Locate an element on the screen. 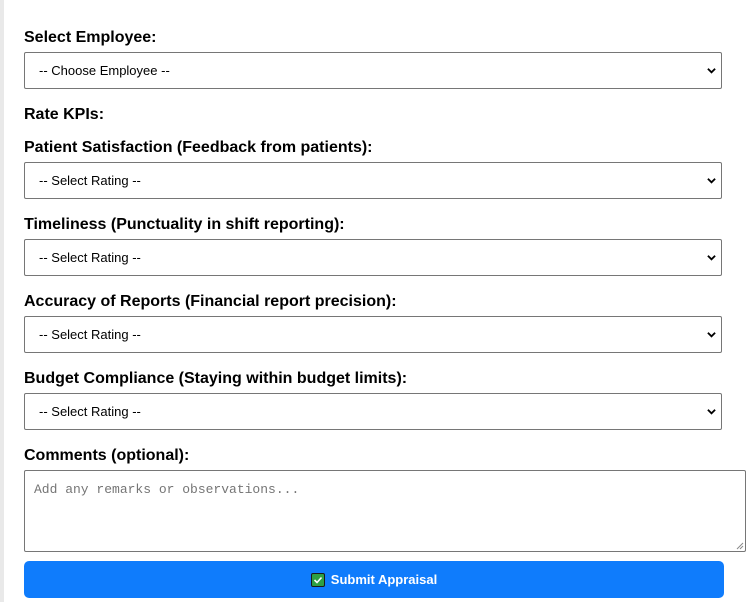 This screenshot has width=746, height=602. submit-appraisal-button: Submit Appraisal is located at coordinates (374, 579).